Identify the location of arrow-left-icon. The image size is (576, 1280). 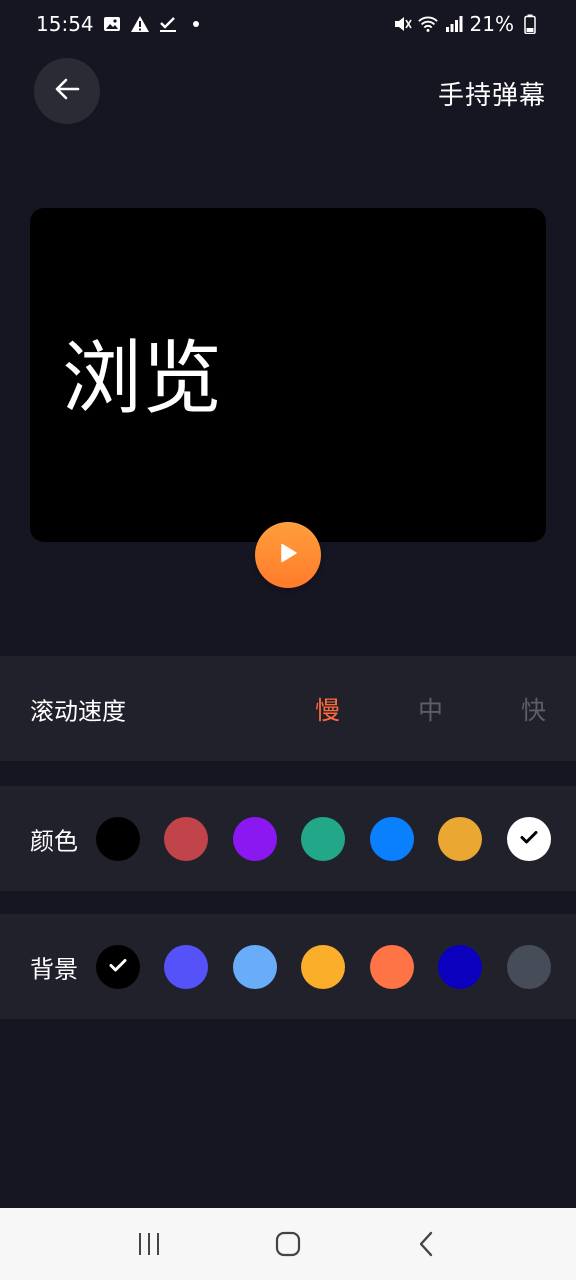
(67, 91).